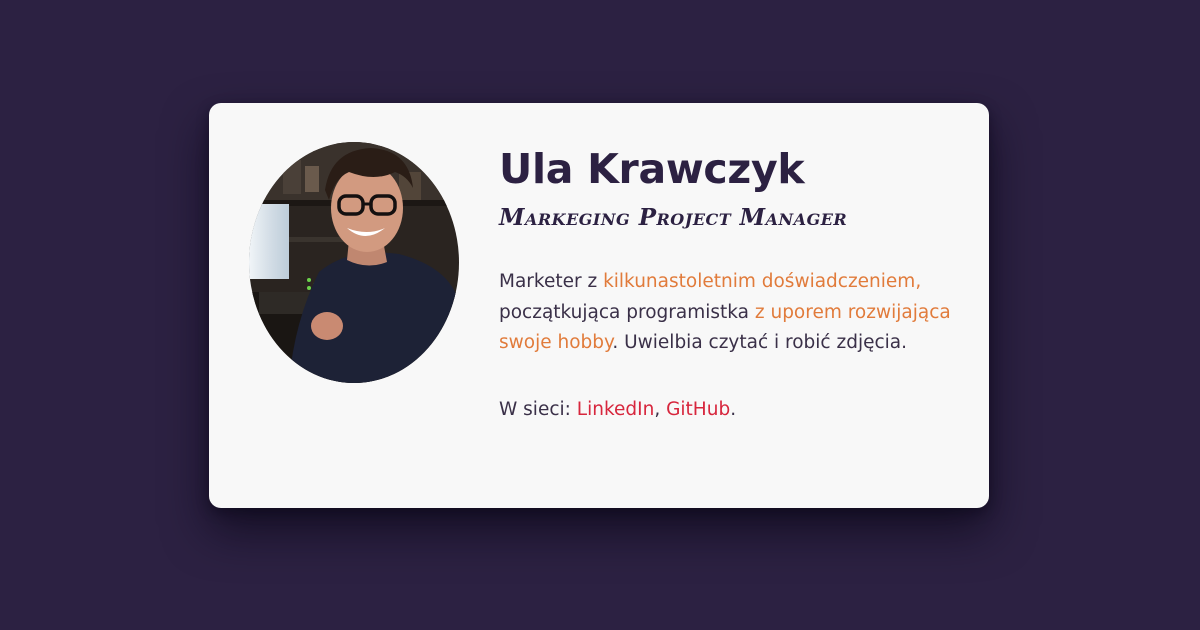 The width and height of the screenshot is (1200, 630). I want to click on profile-name: Ula Krawczyk, so click(652, 169).